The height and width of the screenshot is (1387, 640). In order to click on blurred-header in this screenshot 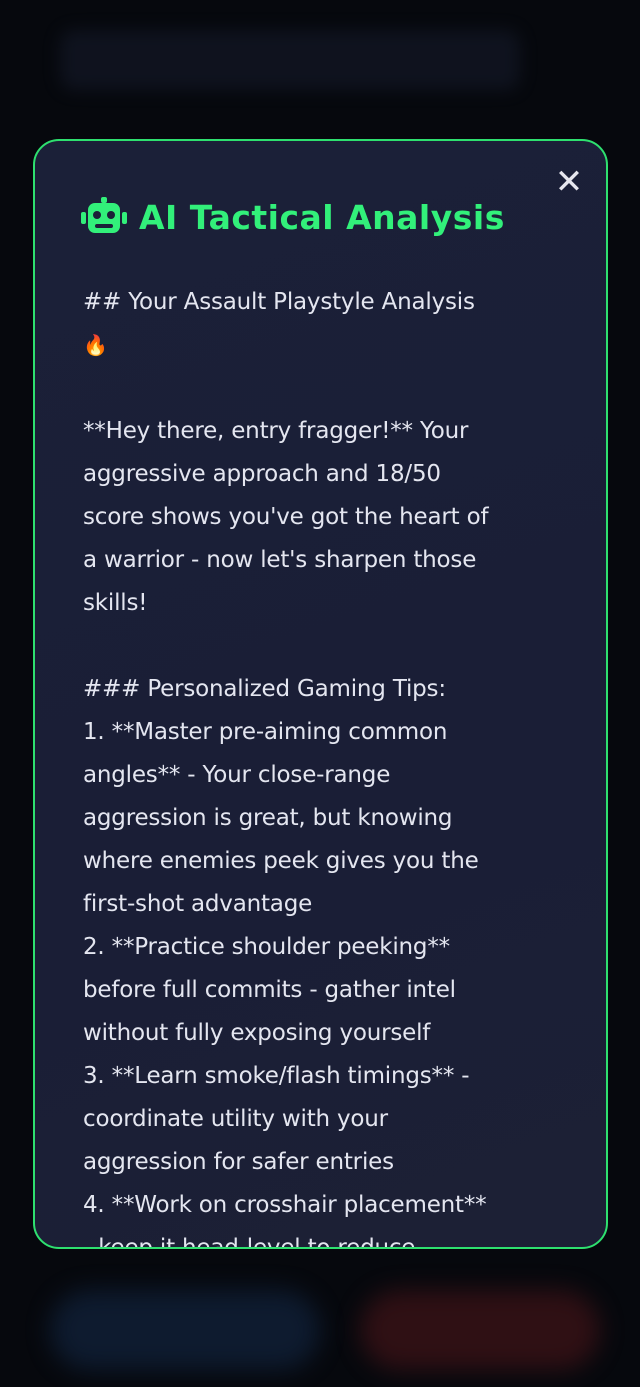, I will do `click(290, 60)`.